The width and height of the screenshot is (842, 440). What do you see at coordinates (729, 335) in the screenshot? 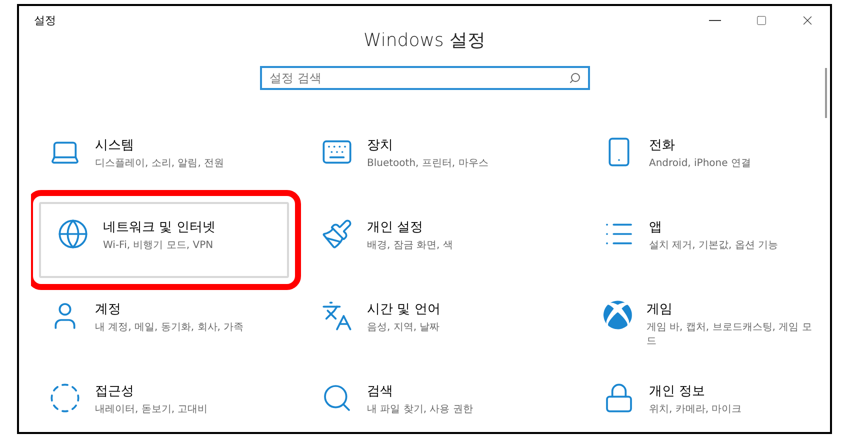
I see `tile-description: 게임 바, 캡처, 브로드캐스팅, 게임 모드` at bounding box center [729, 335].